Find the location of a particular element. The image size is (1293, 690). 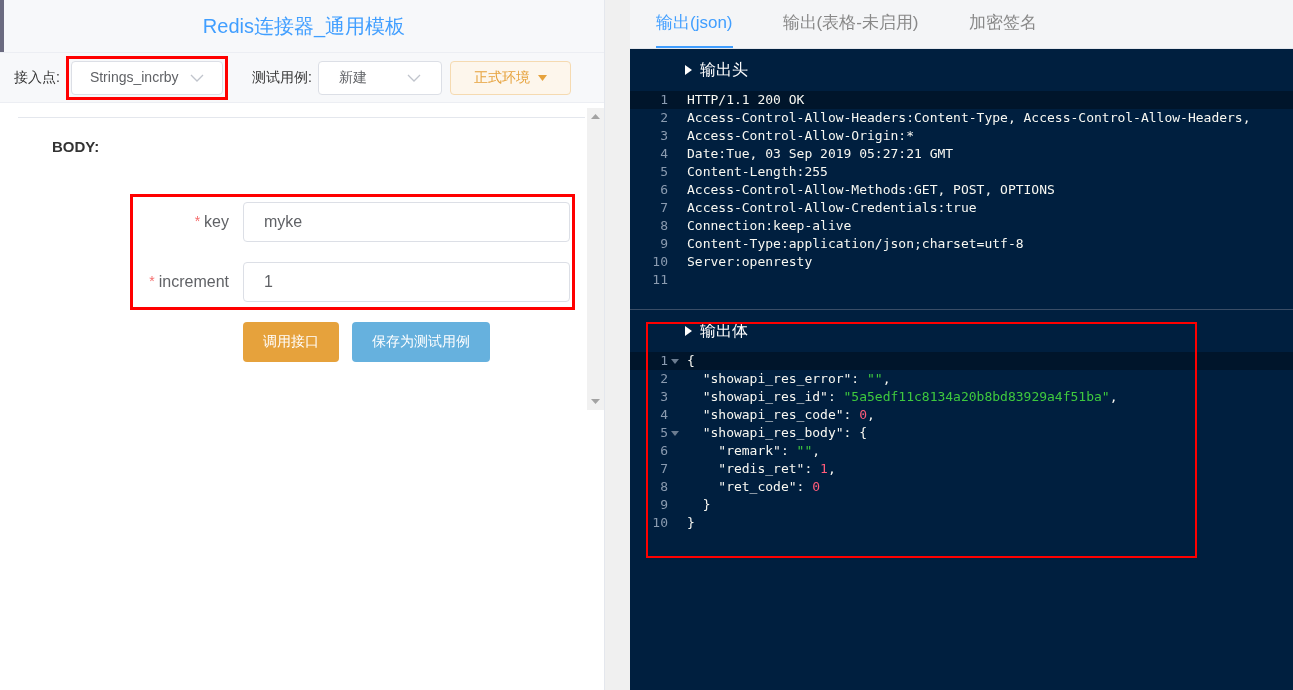

caret-down-icon is located at coordinates (542, 77).